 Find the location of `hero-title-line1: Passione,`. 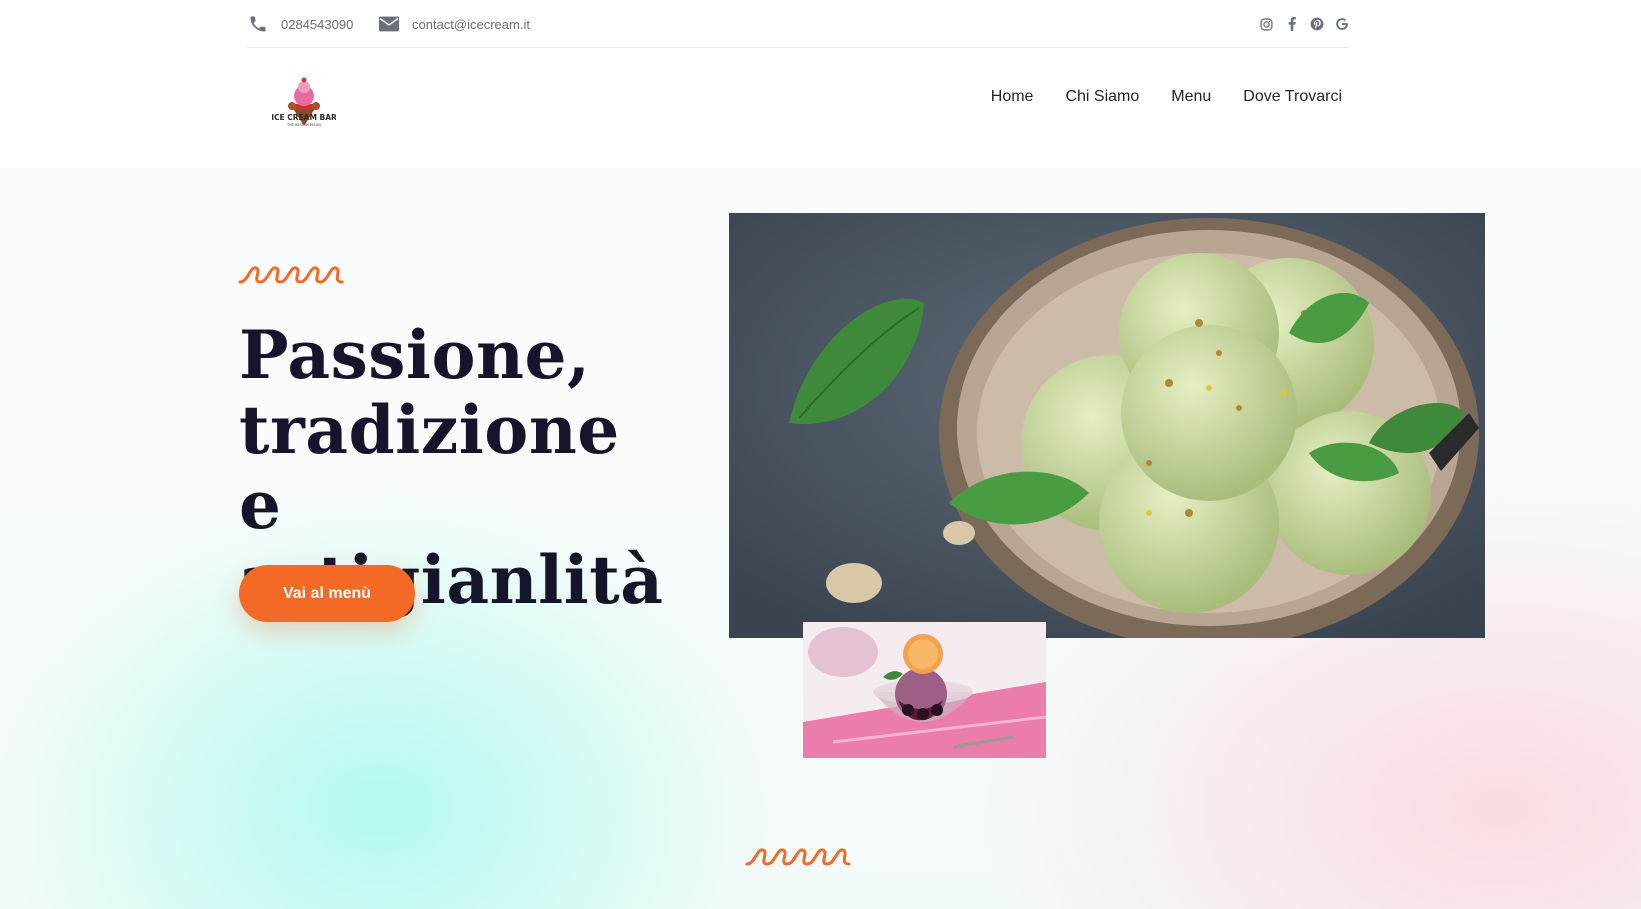

hero-title-line1: Passione, is located at coordinates (415, 355).